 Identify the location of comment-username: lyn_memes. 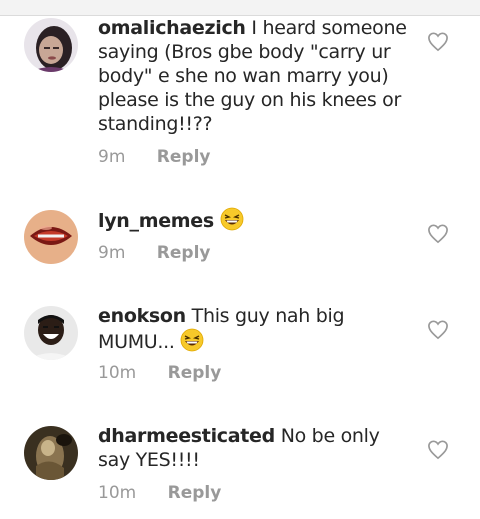
(156, 221).